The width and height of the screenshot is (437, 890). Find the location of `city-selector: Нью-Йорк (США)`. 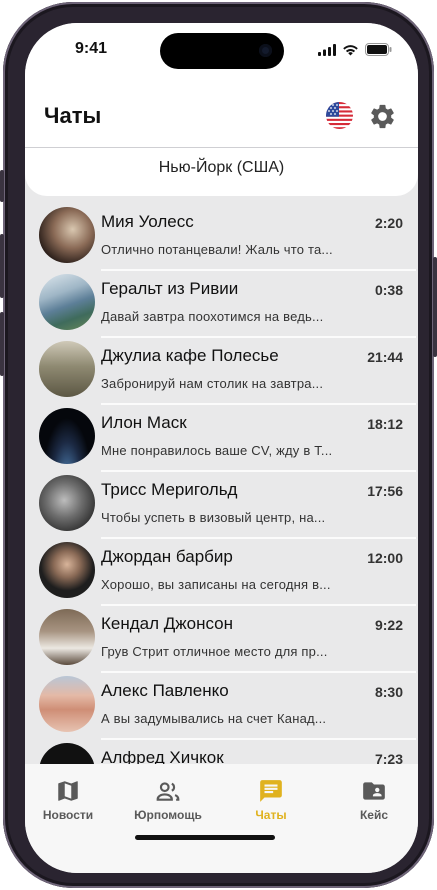

city-selector: Нью-Йорк (США) is located at coordinates (221, 168).